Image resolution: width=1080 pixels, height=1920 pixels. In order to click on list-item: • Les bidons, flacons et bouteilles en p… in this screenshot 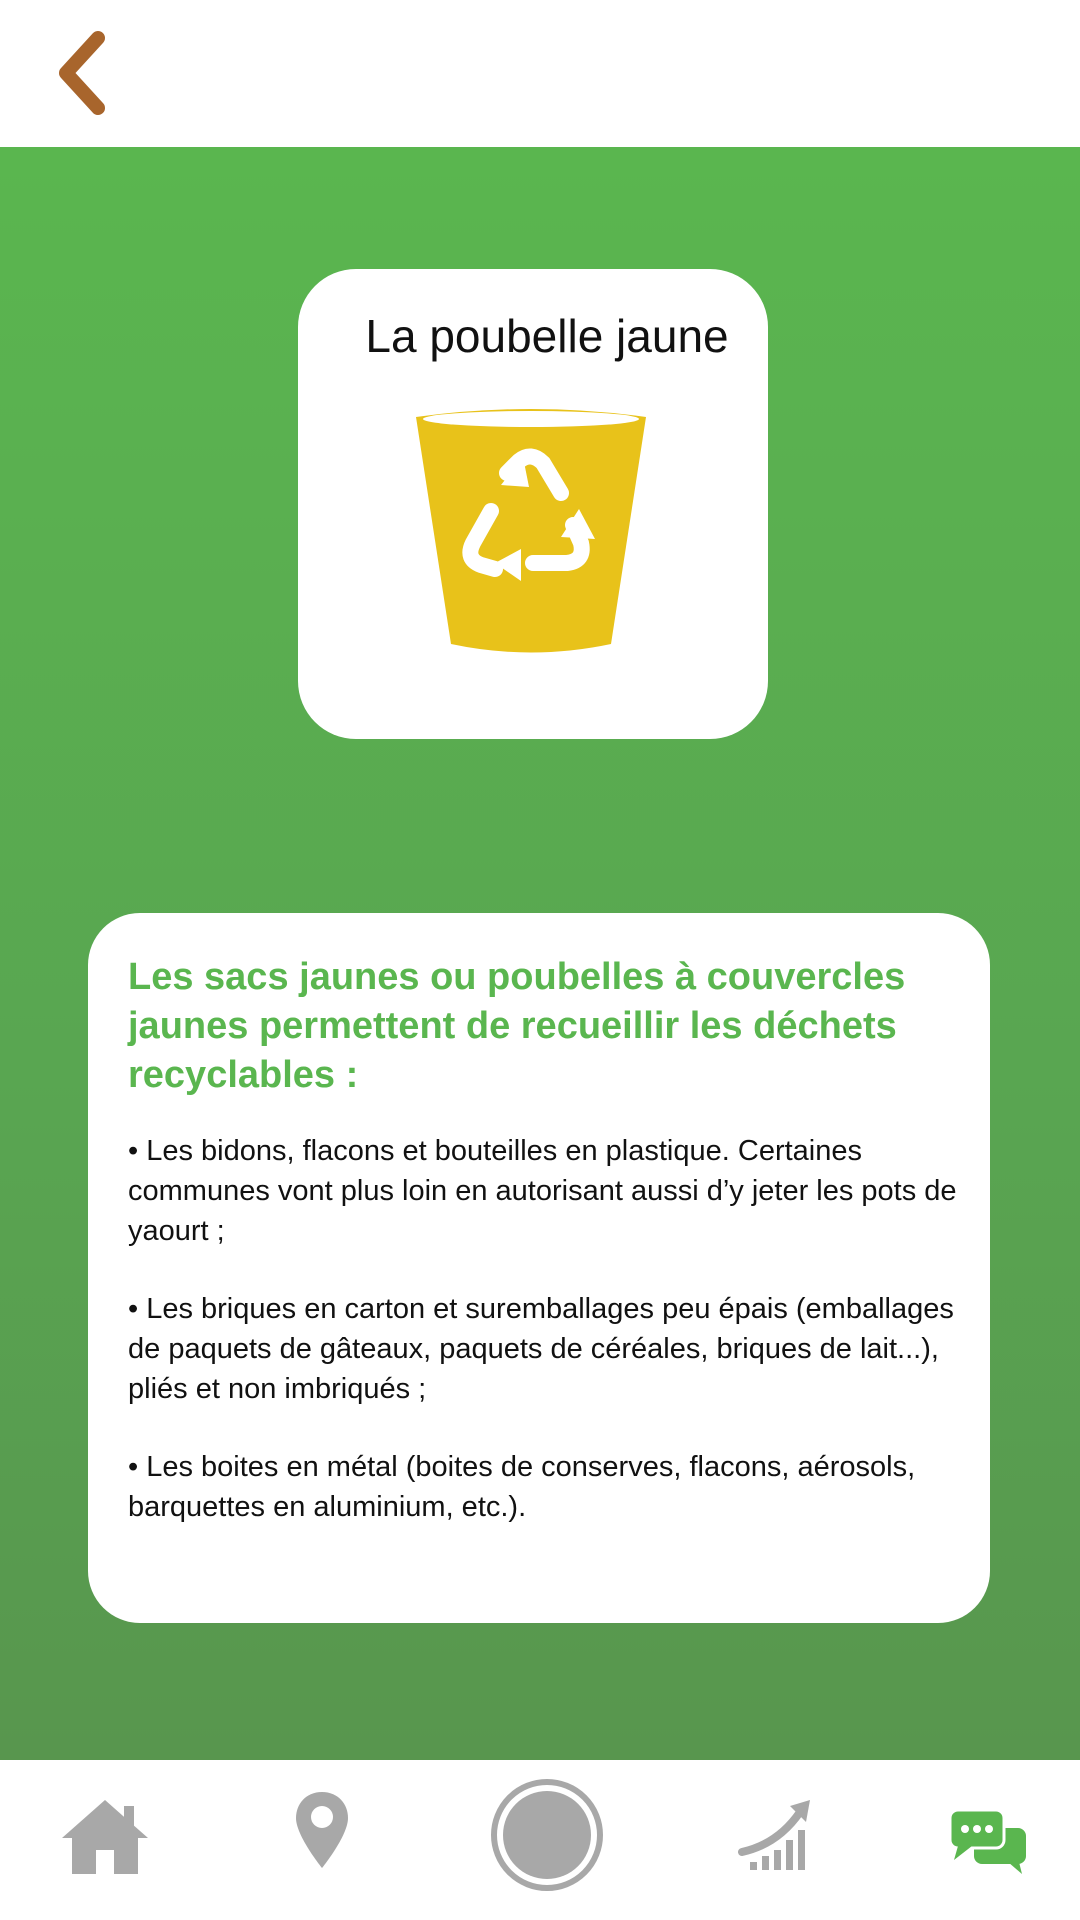, I will do `click(542, 1191)`.